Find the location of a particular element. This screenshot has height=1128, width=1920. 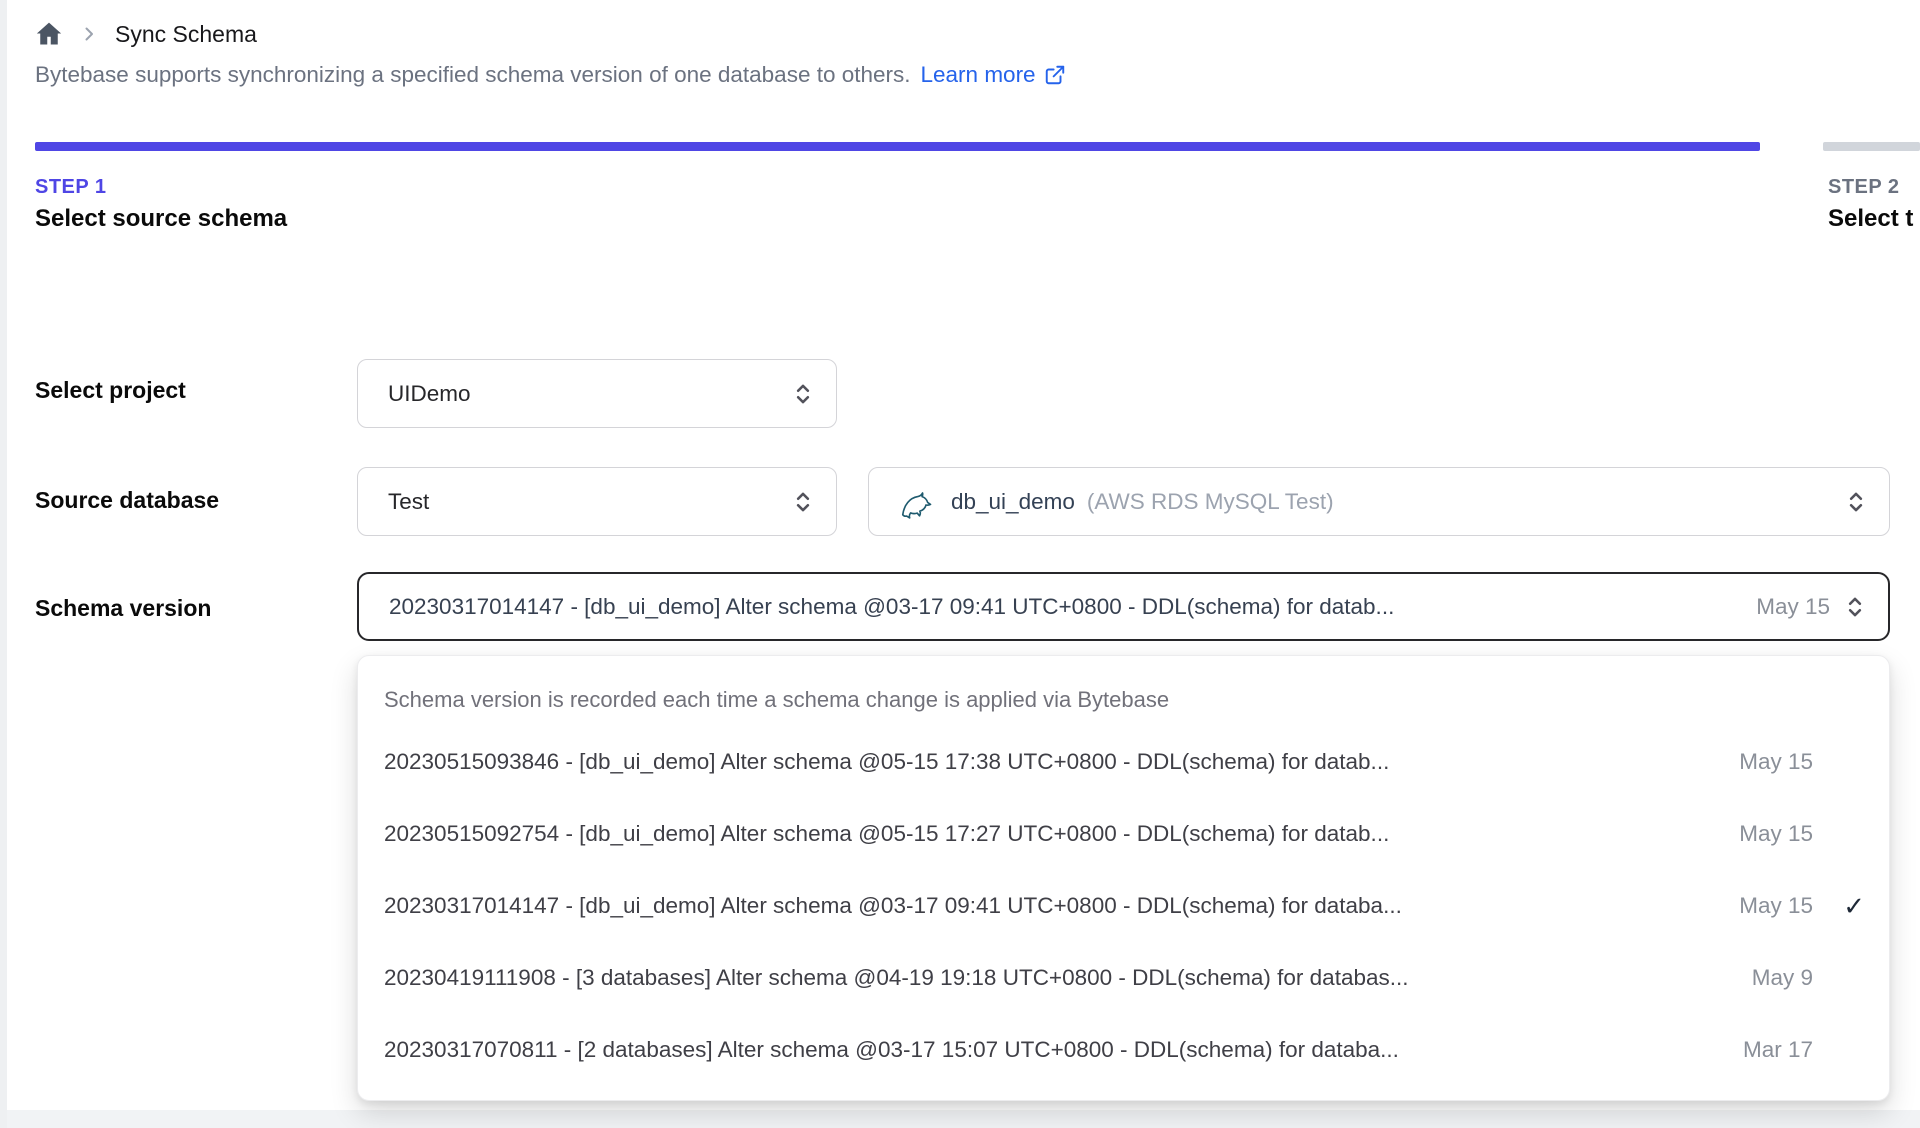

source-database-label: Source database is located at coordinates (127, 500).